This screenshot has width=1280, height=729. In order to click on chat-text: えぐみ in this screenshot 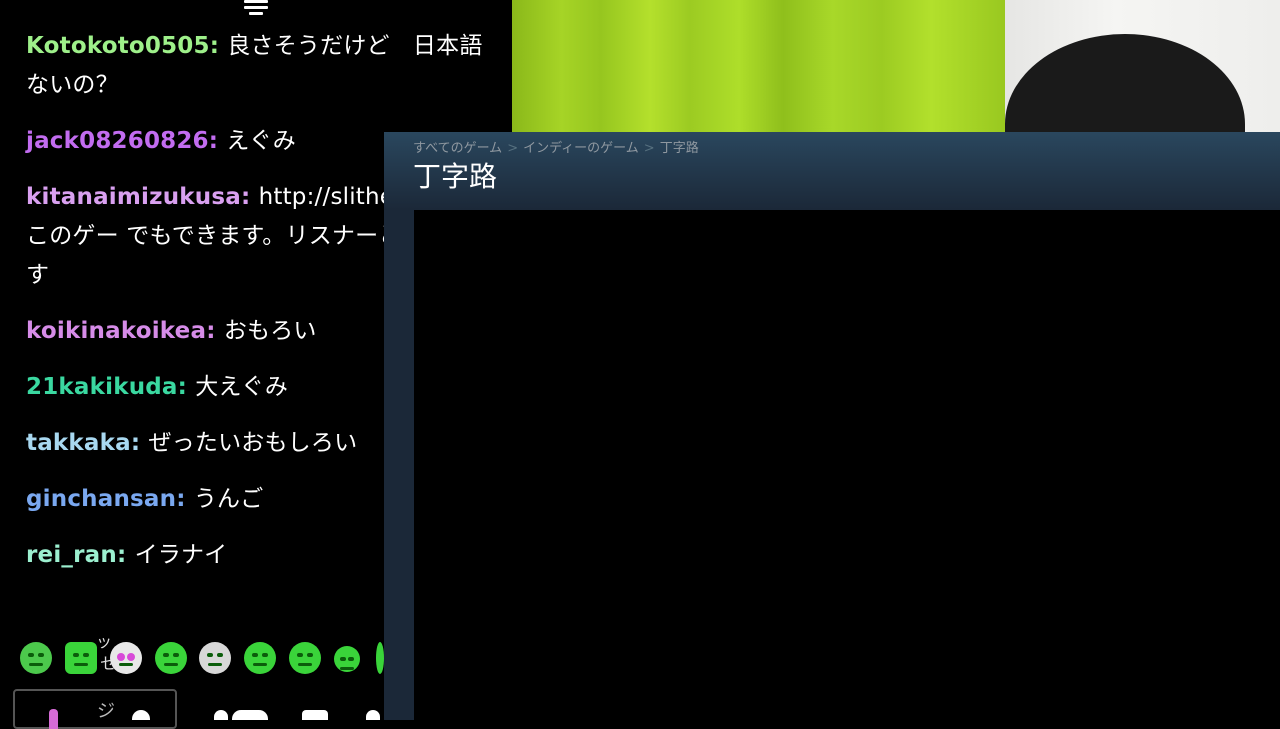, I will do `click(261, 141)`.